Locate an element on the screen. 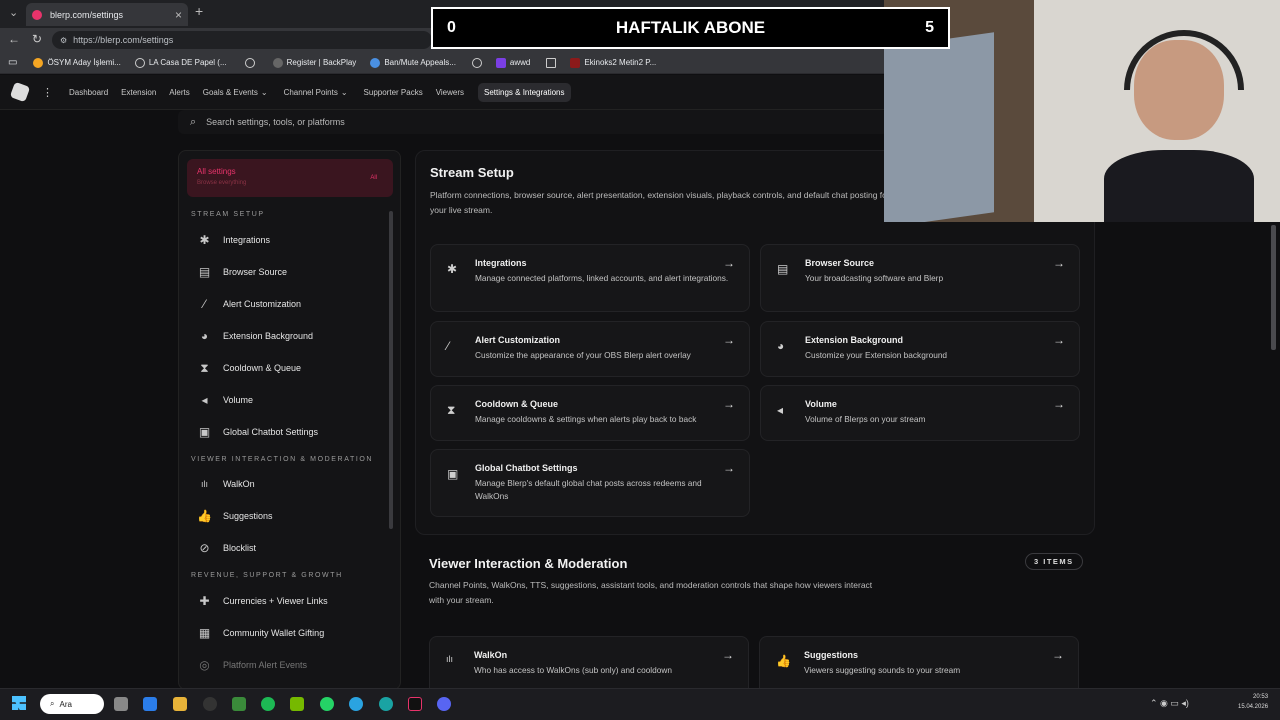 The image size is (1280, 720). sidebar-item-alert-customization: ⁄ Alert Customization is located at coordinates (249, 304).